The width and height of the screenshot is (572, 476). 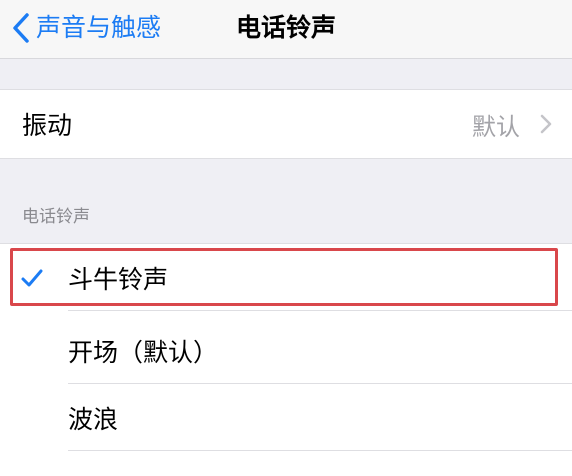 I want to click on ringtone-item: 开场（默认）, so click(x=286, y=350).